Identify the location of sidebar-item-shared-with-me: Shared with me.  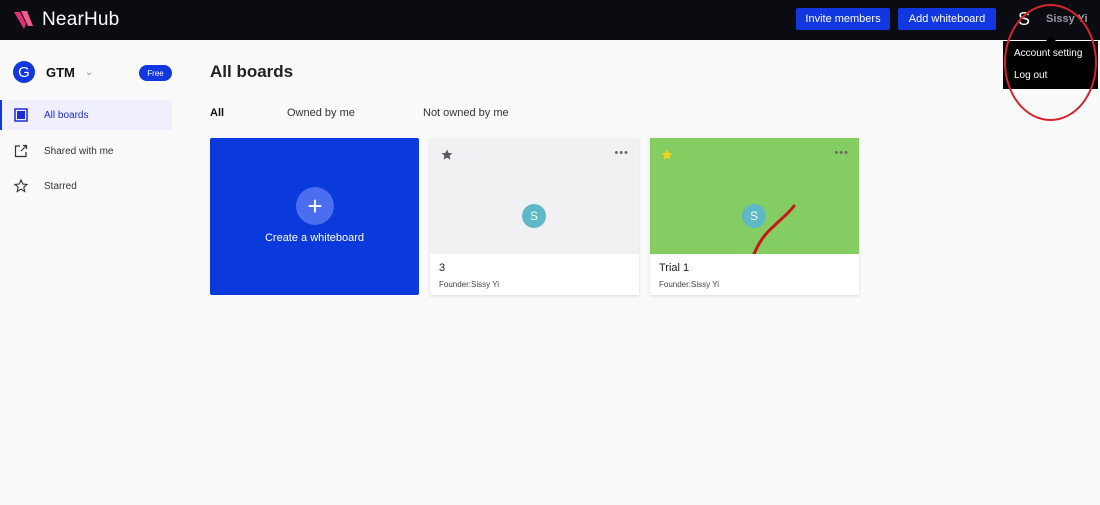
(86, 151).